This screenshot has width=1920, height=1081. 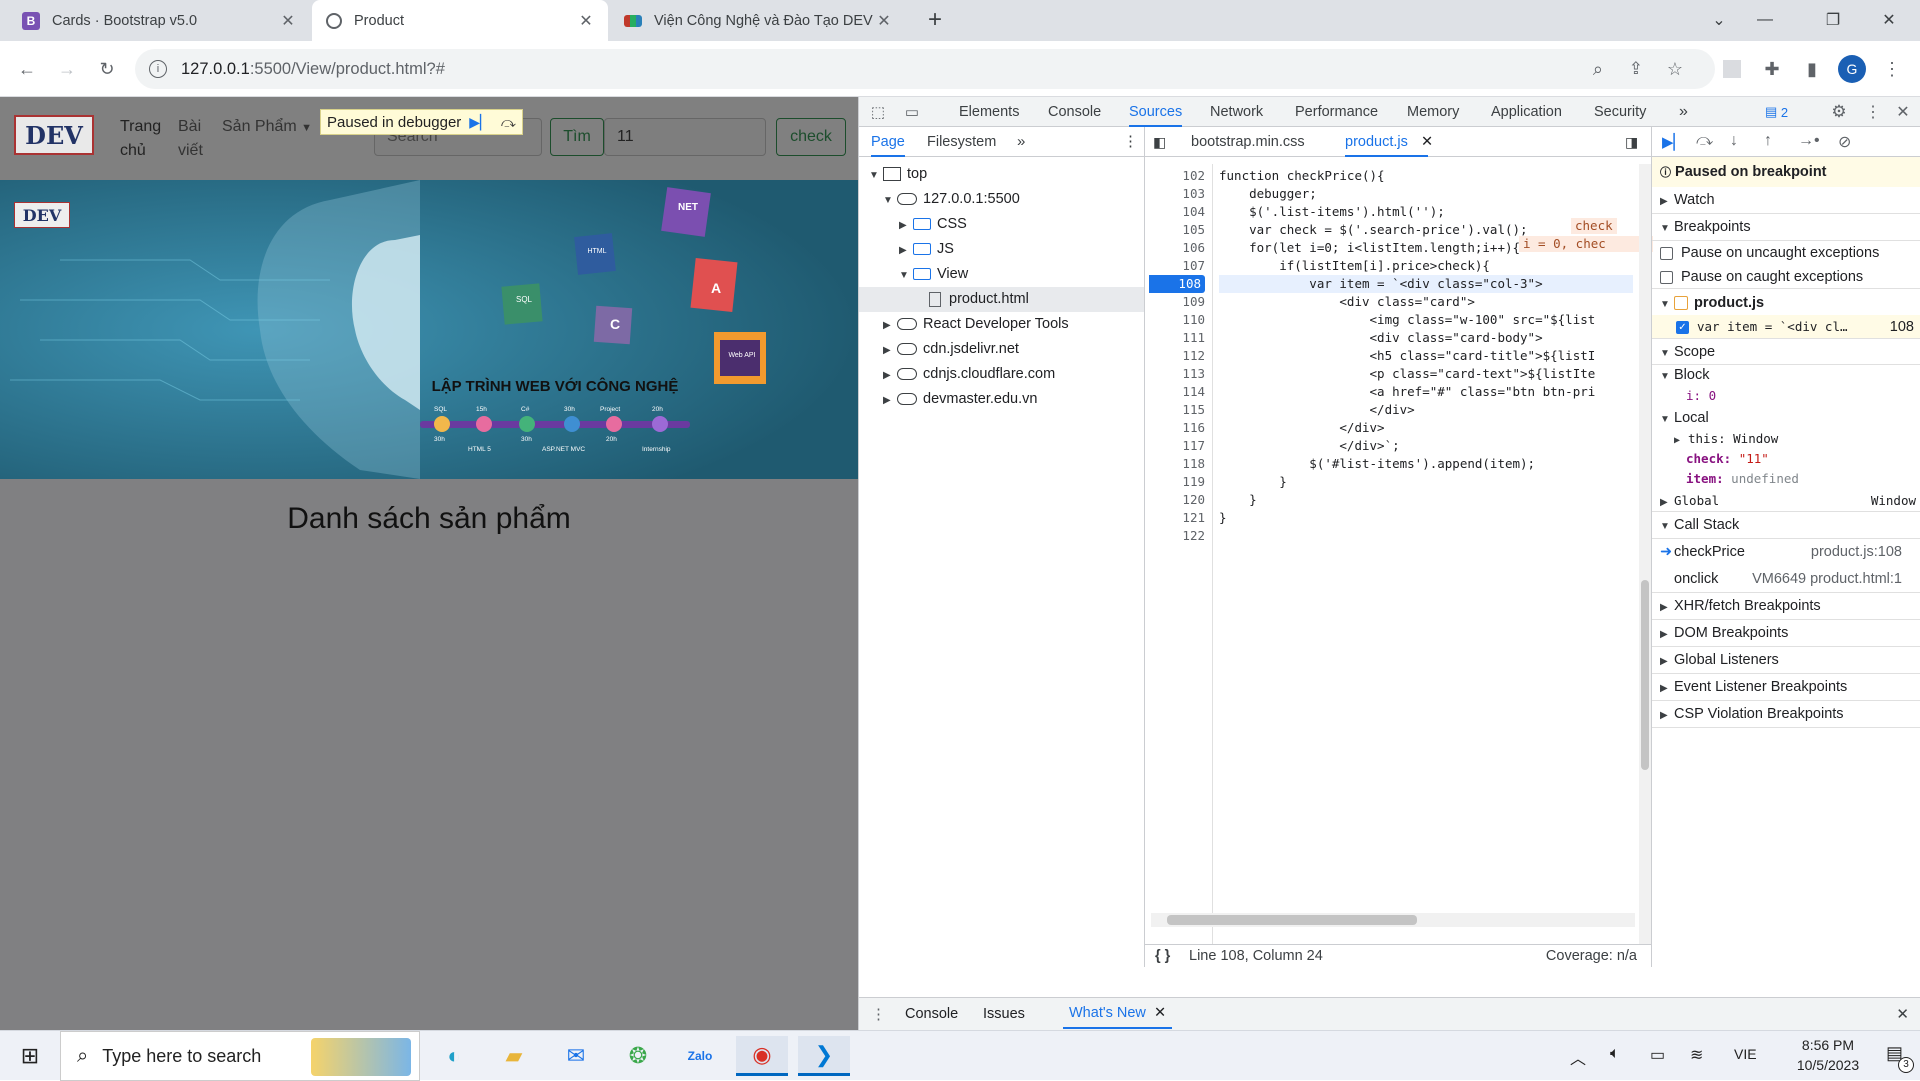 I want to click on line-number: 119, so click(x=1175, y=482).